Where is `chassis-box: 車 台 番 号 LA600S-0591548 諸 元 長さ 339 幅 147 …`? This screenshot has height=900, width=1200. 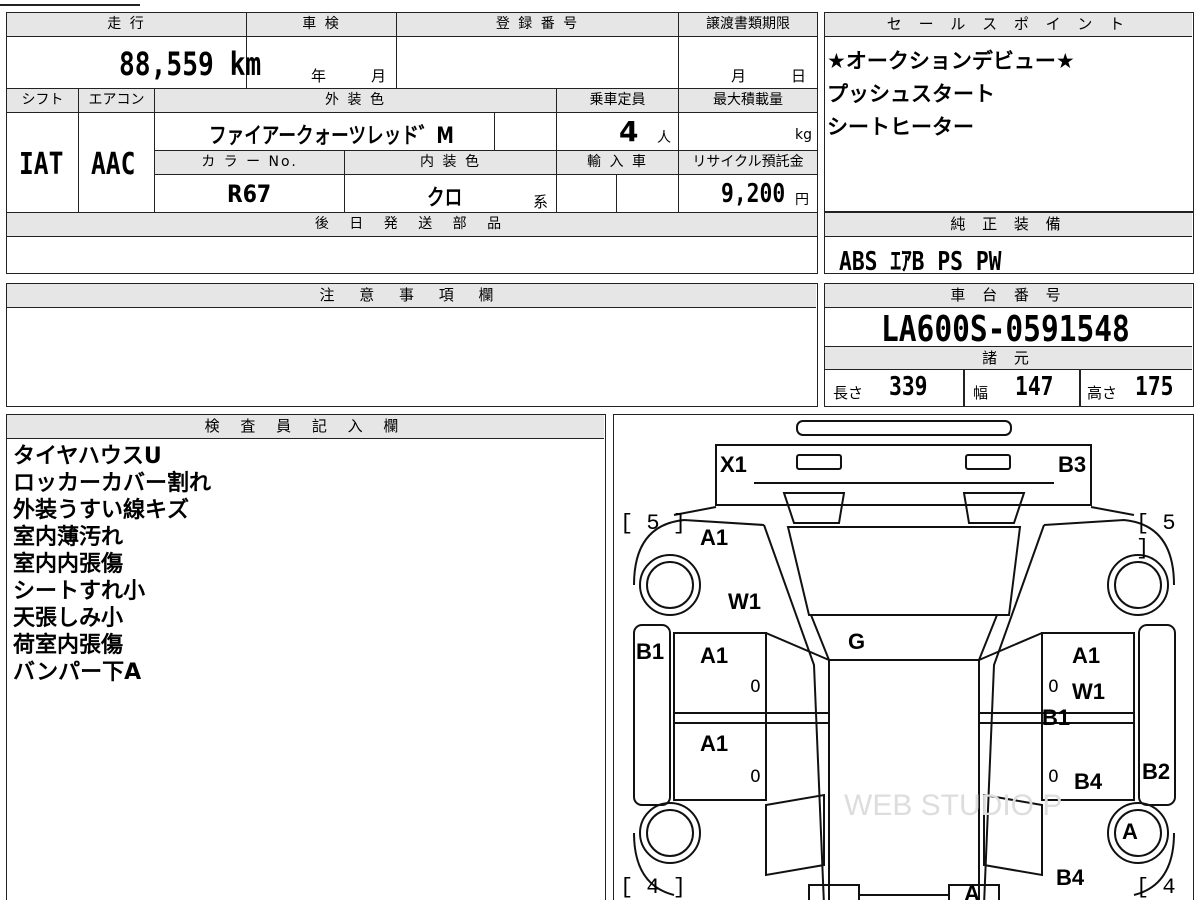 chassis-box: 車 台 番 号 LA600S-0591548 諸 元 長さ 339 幅 147 … is located at coordinates (1009, 345).